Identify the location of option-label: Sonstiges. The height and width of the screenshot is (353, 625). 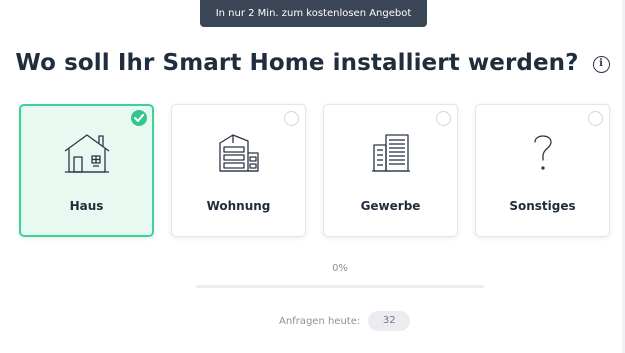
(542, 206).